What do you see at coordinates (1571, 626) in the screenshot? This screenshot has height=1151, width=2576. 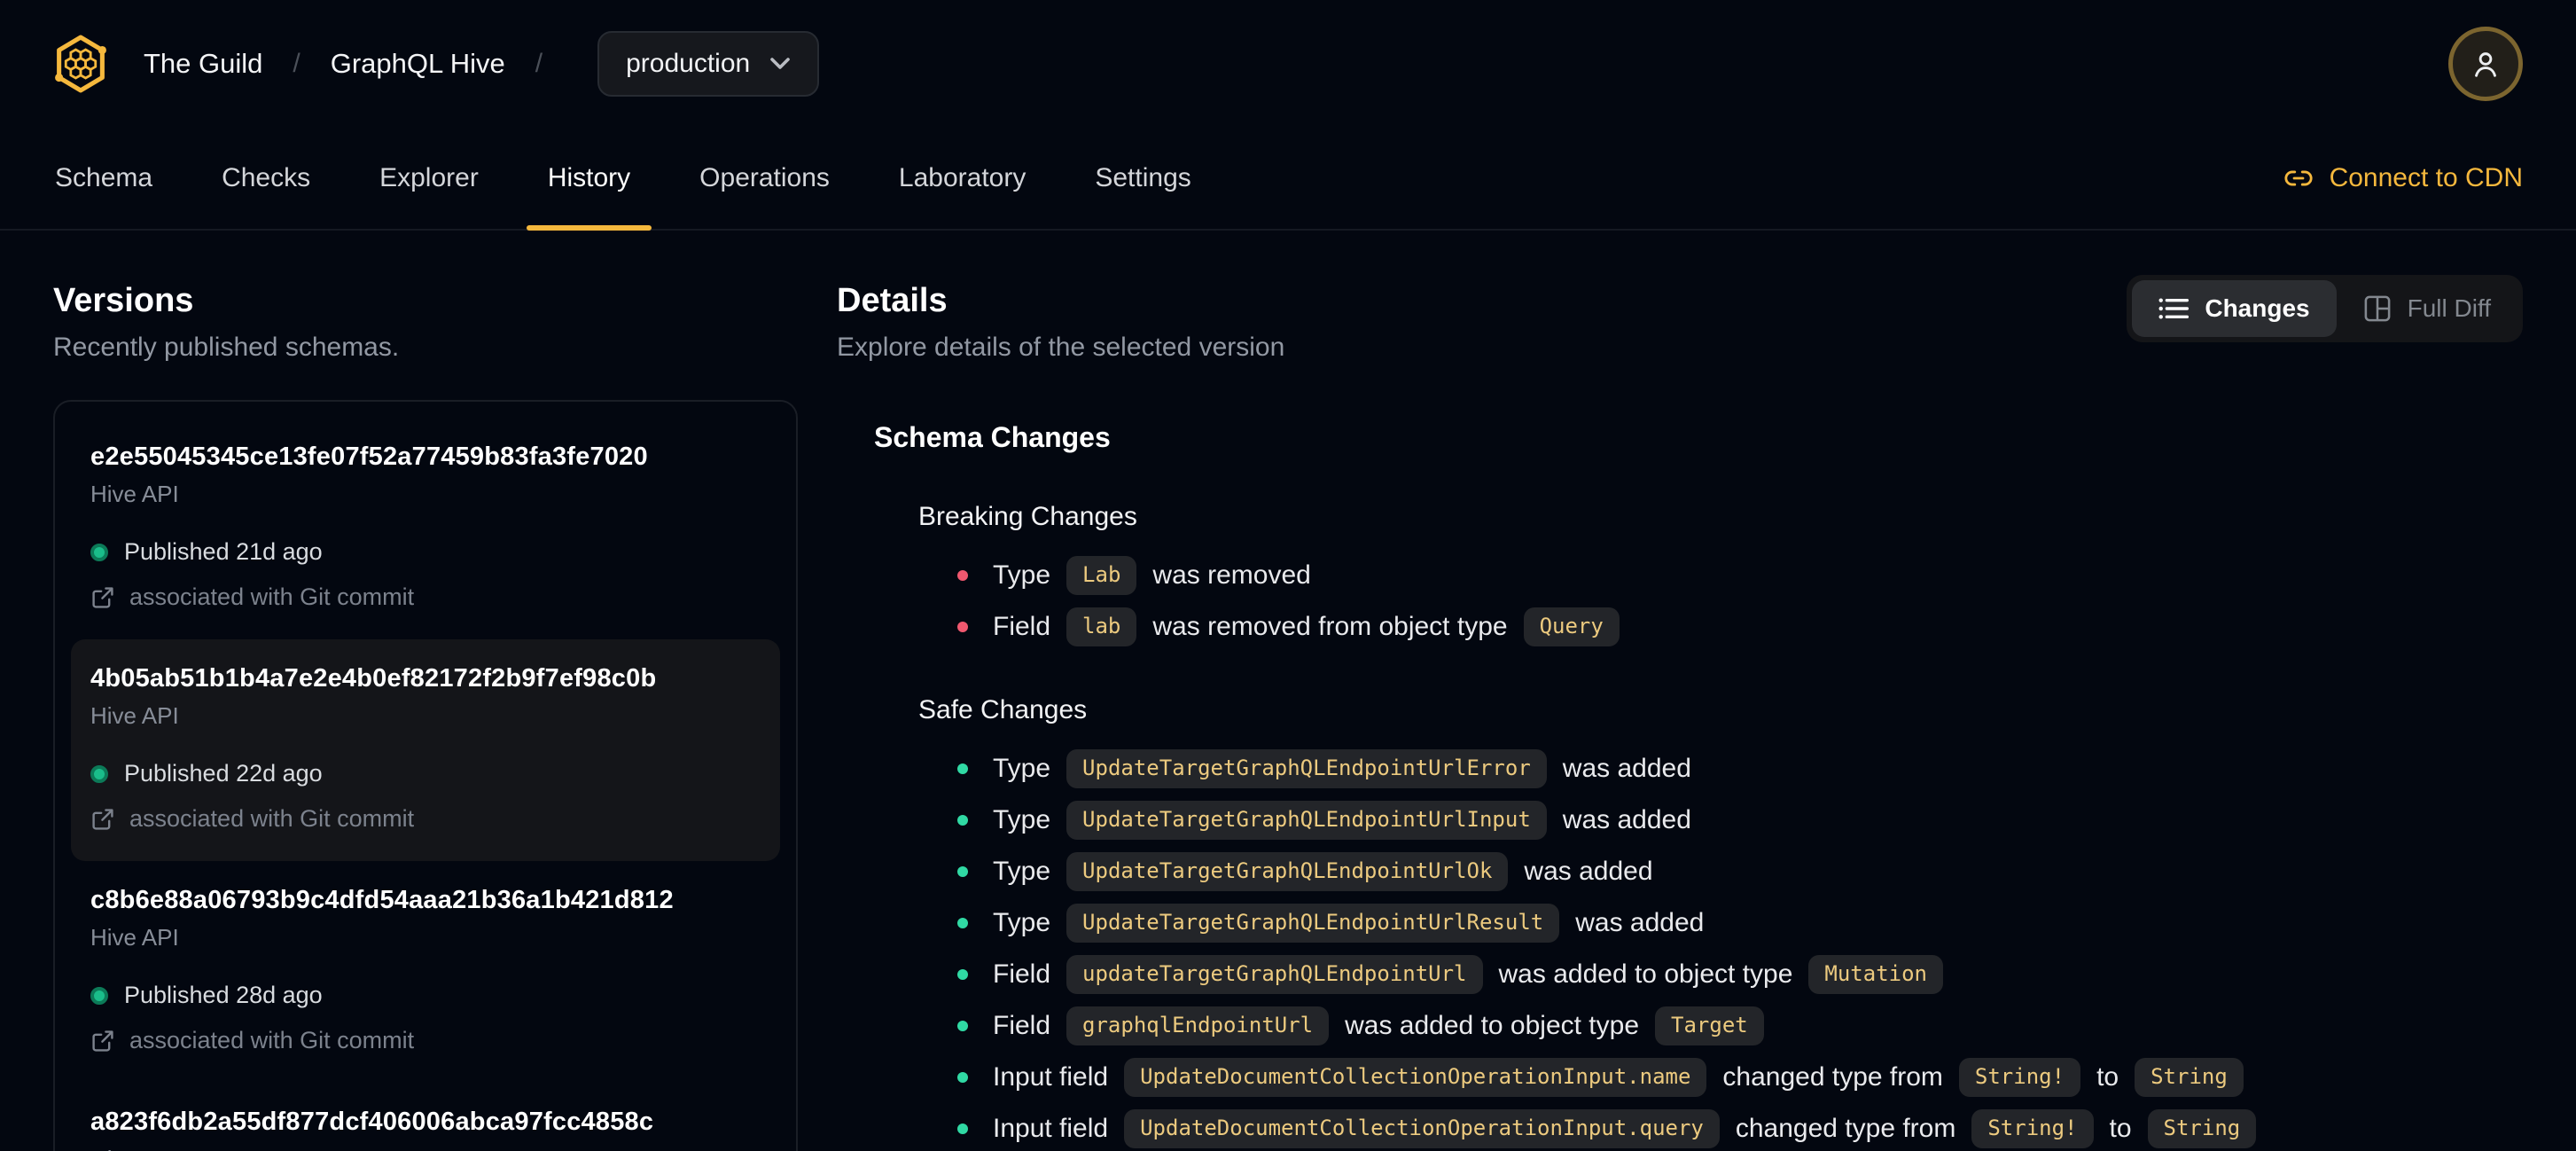 I see `code-chip: Query` at bounding box center [1571, 626].